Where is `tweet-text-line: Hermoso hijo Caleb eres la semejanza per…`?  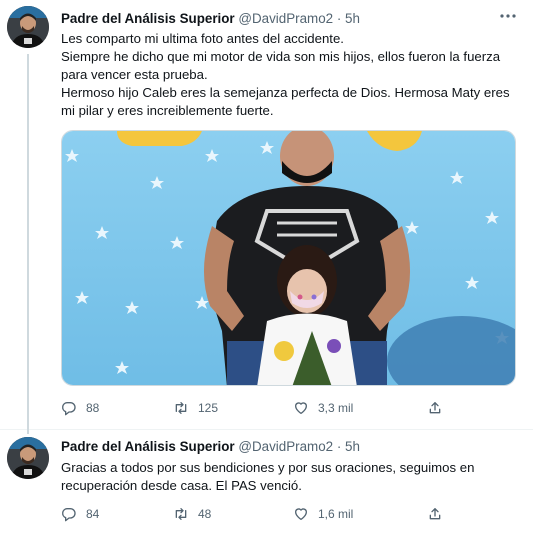 tweet-text-line: Hermoso hijo Caleb eres la semejanza per… is located at coordinates (285, 92).